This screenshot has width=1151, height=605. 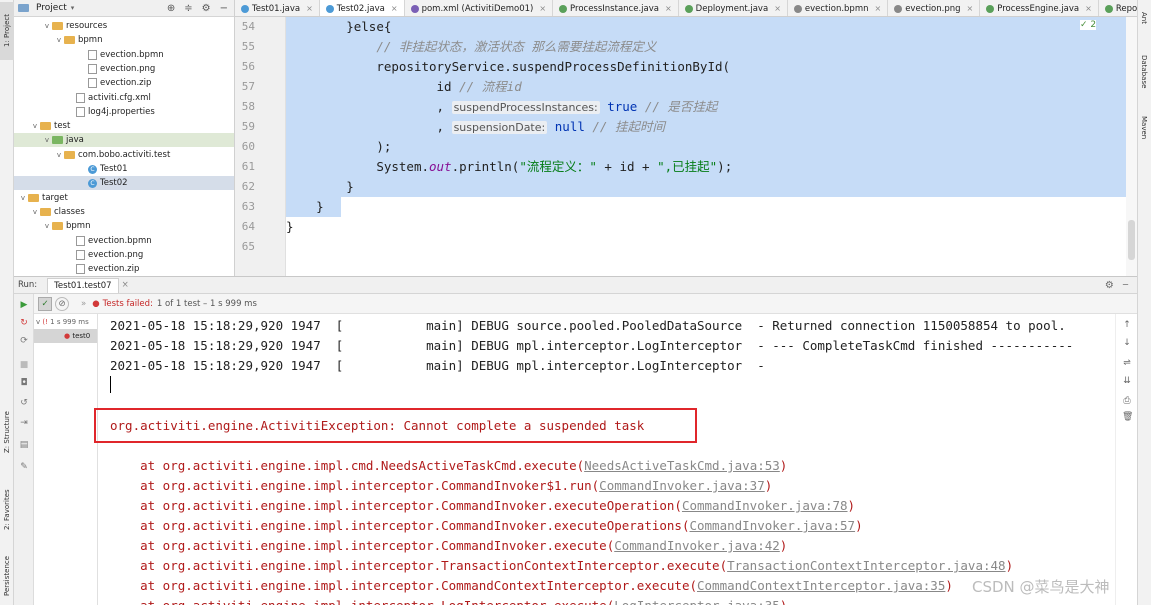 What do you see at coordinates (114, 169) in the screenshot?
I see `tree-item-label: Test01` at bounding box center [114, 169].